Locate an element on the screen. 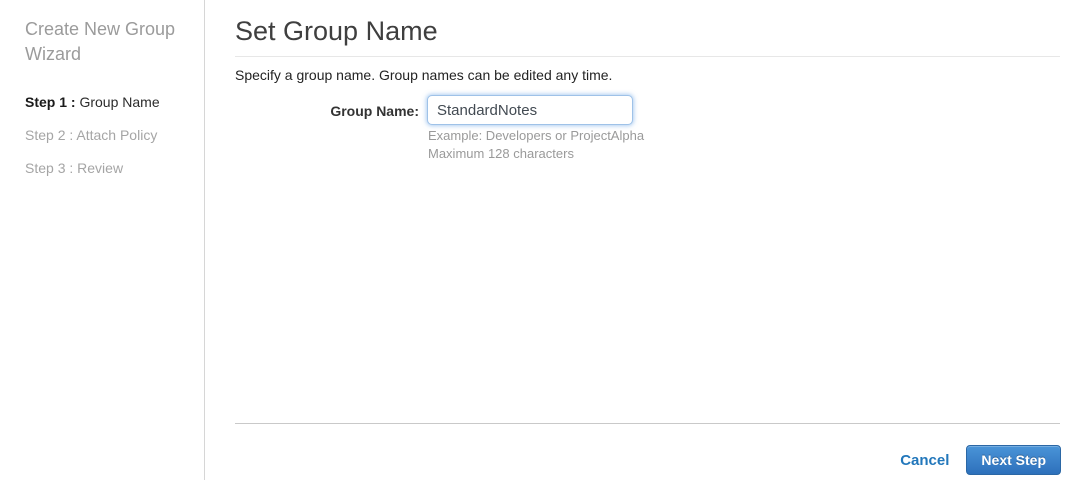 Image resolution: width=1073 pixels, height=480 pixels. footer-divider is located at coordinates (647, 423).